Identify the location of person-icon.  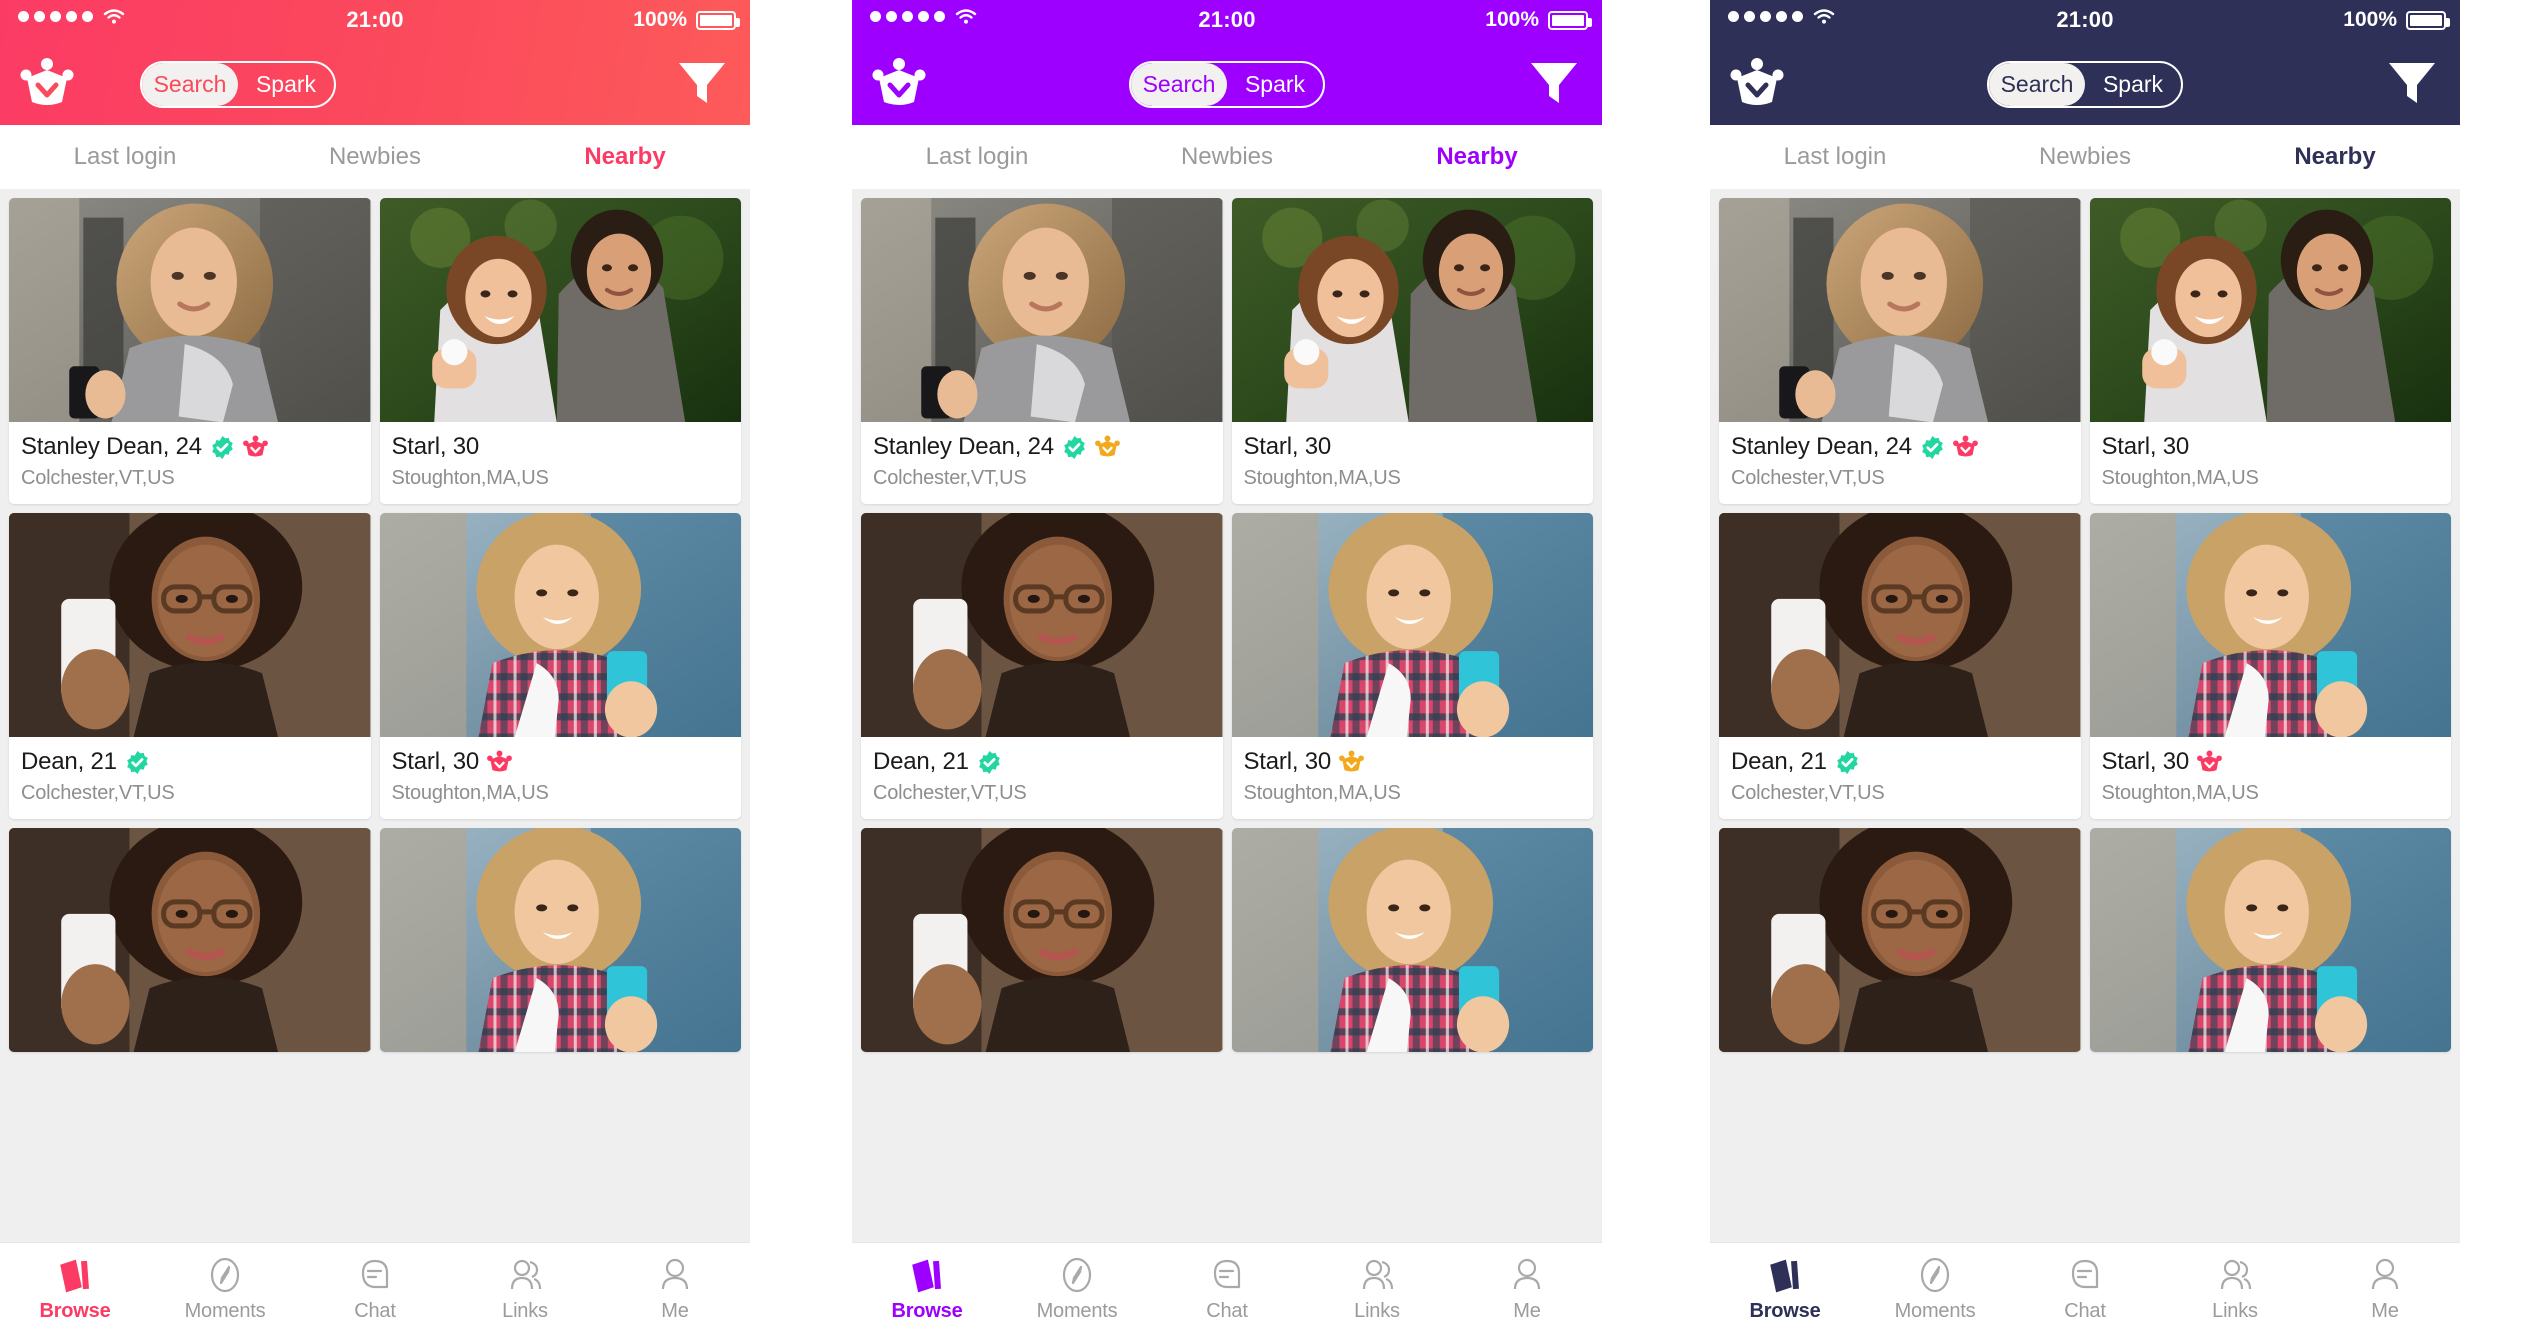
(675, 1275).